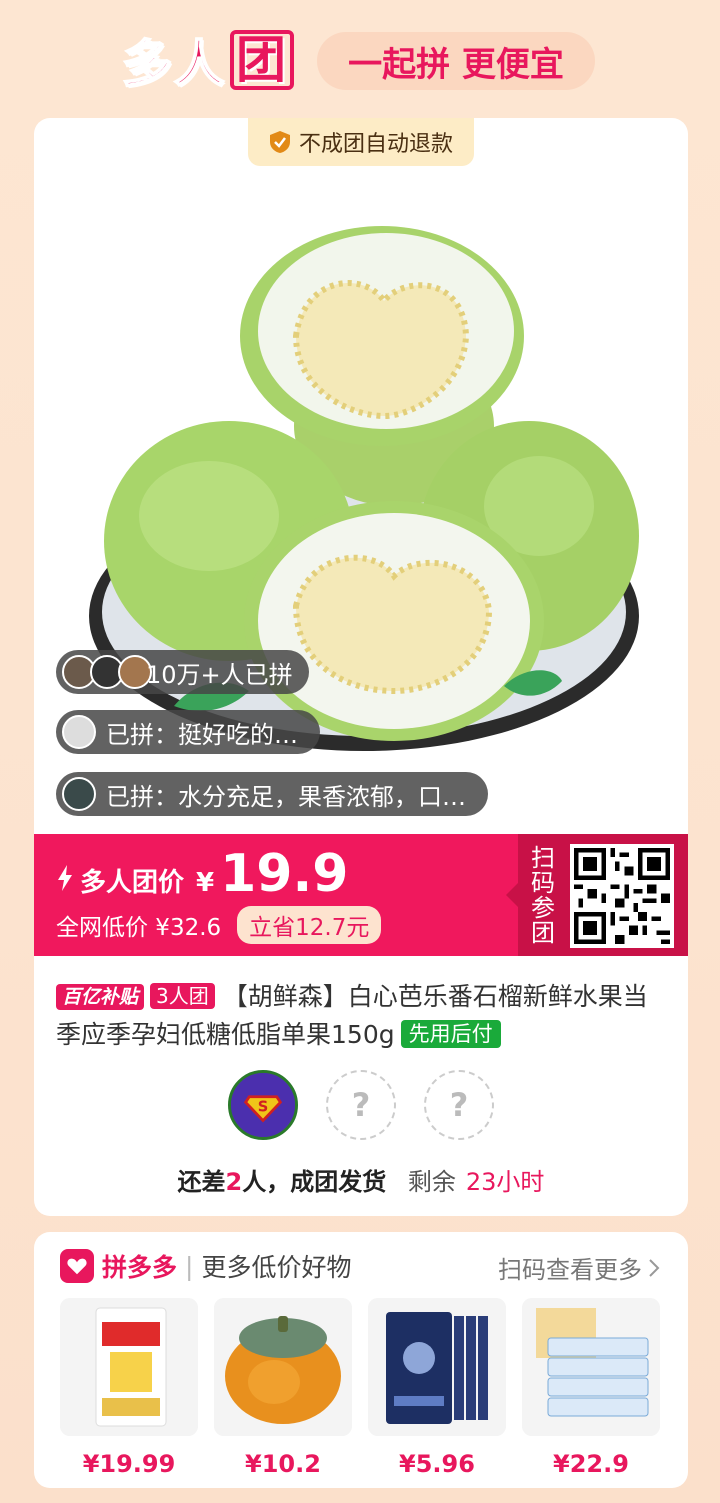 Image resolution: width=720 pixels, height=1503 pixels. I want to click on shield-check-icon, so click(279, 142).